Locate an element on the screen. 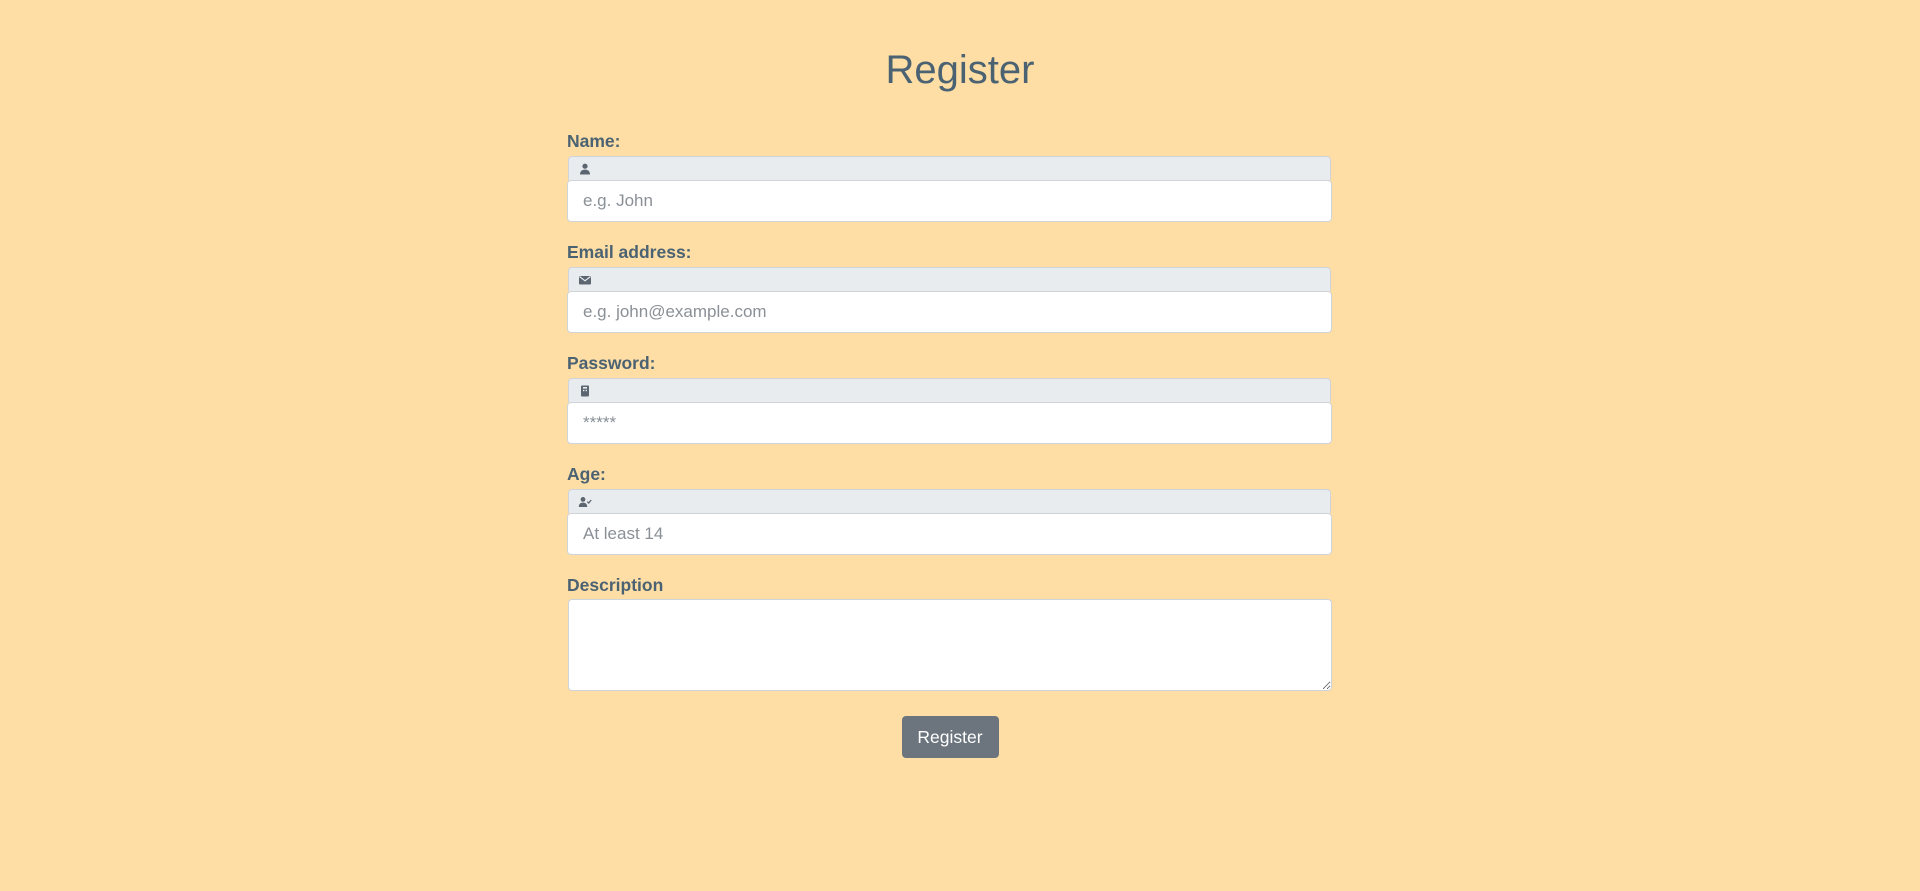 This screenshot has width=1920, height=891. email-icon-addon is located at coordinates (949, 279).